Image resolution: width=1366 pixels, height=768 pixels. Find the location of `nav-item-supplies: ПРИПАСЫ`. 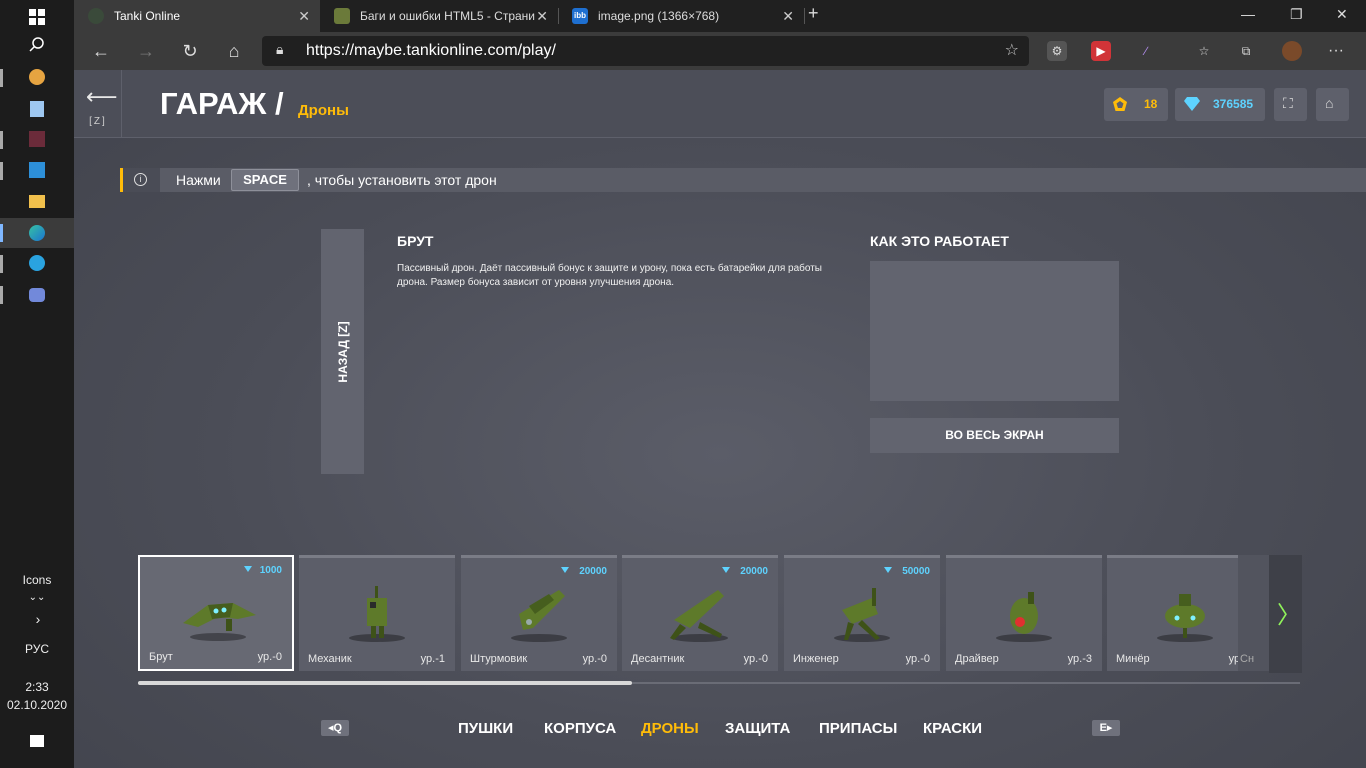

nav-item-supplies: ПРИПАСЫ is located at coordinates (858, 728).